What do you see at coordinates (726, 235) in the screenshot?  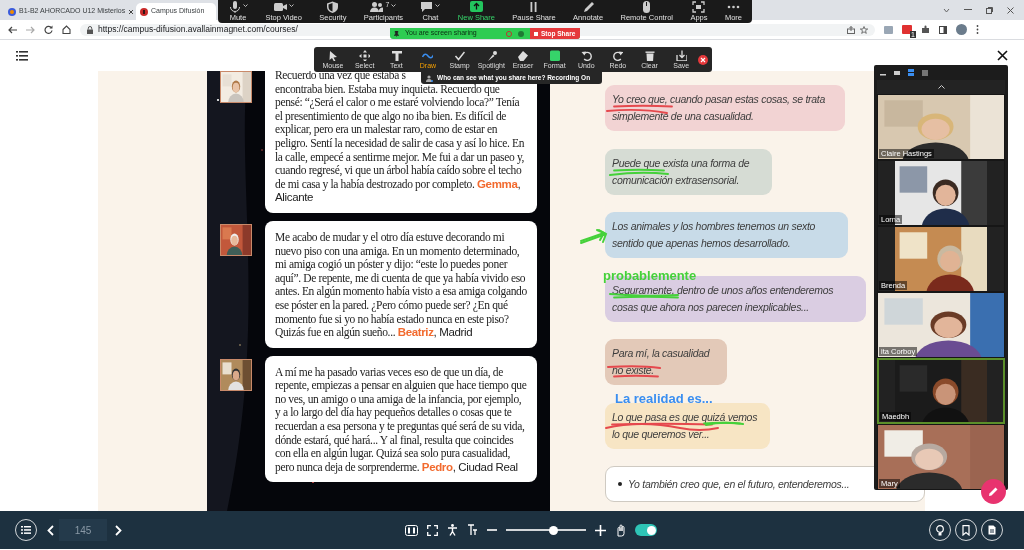 I see `speech-bubble: Los animales y los hombres tenemos un sexto sentido que apenas hemos desarrollado.` at bounding box center [726, 235].